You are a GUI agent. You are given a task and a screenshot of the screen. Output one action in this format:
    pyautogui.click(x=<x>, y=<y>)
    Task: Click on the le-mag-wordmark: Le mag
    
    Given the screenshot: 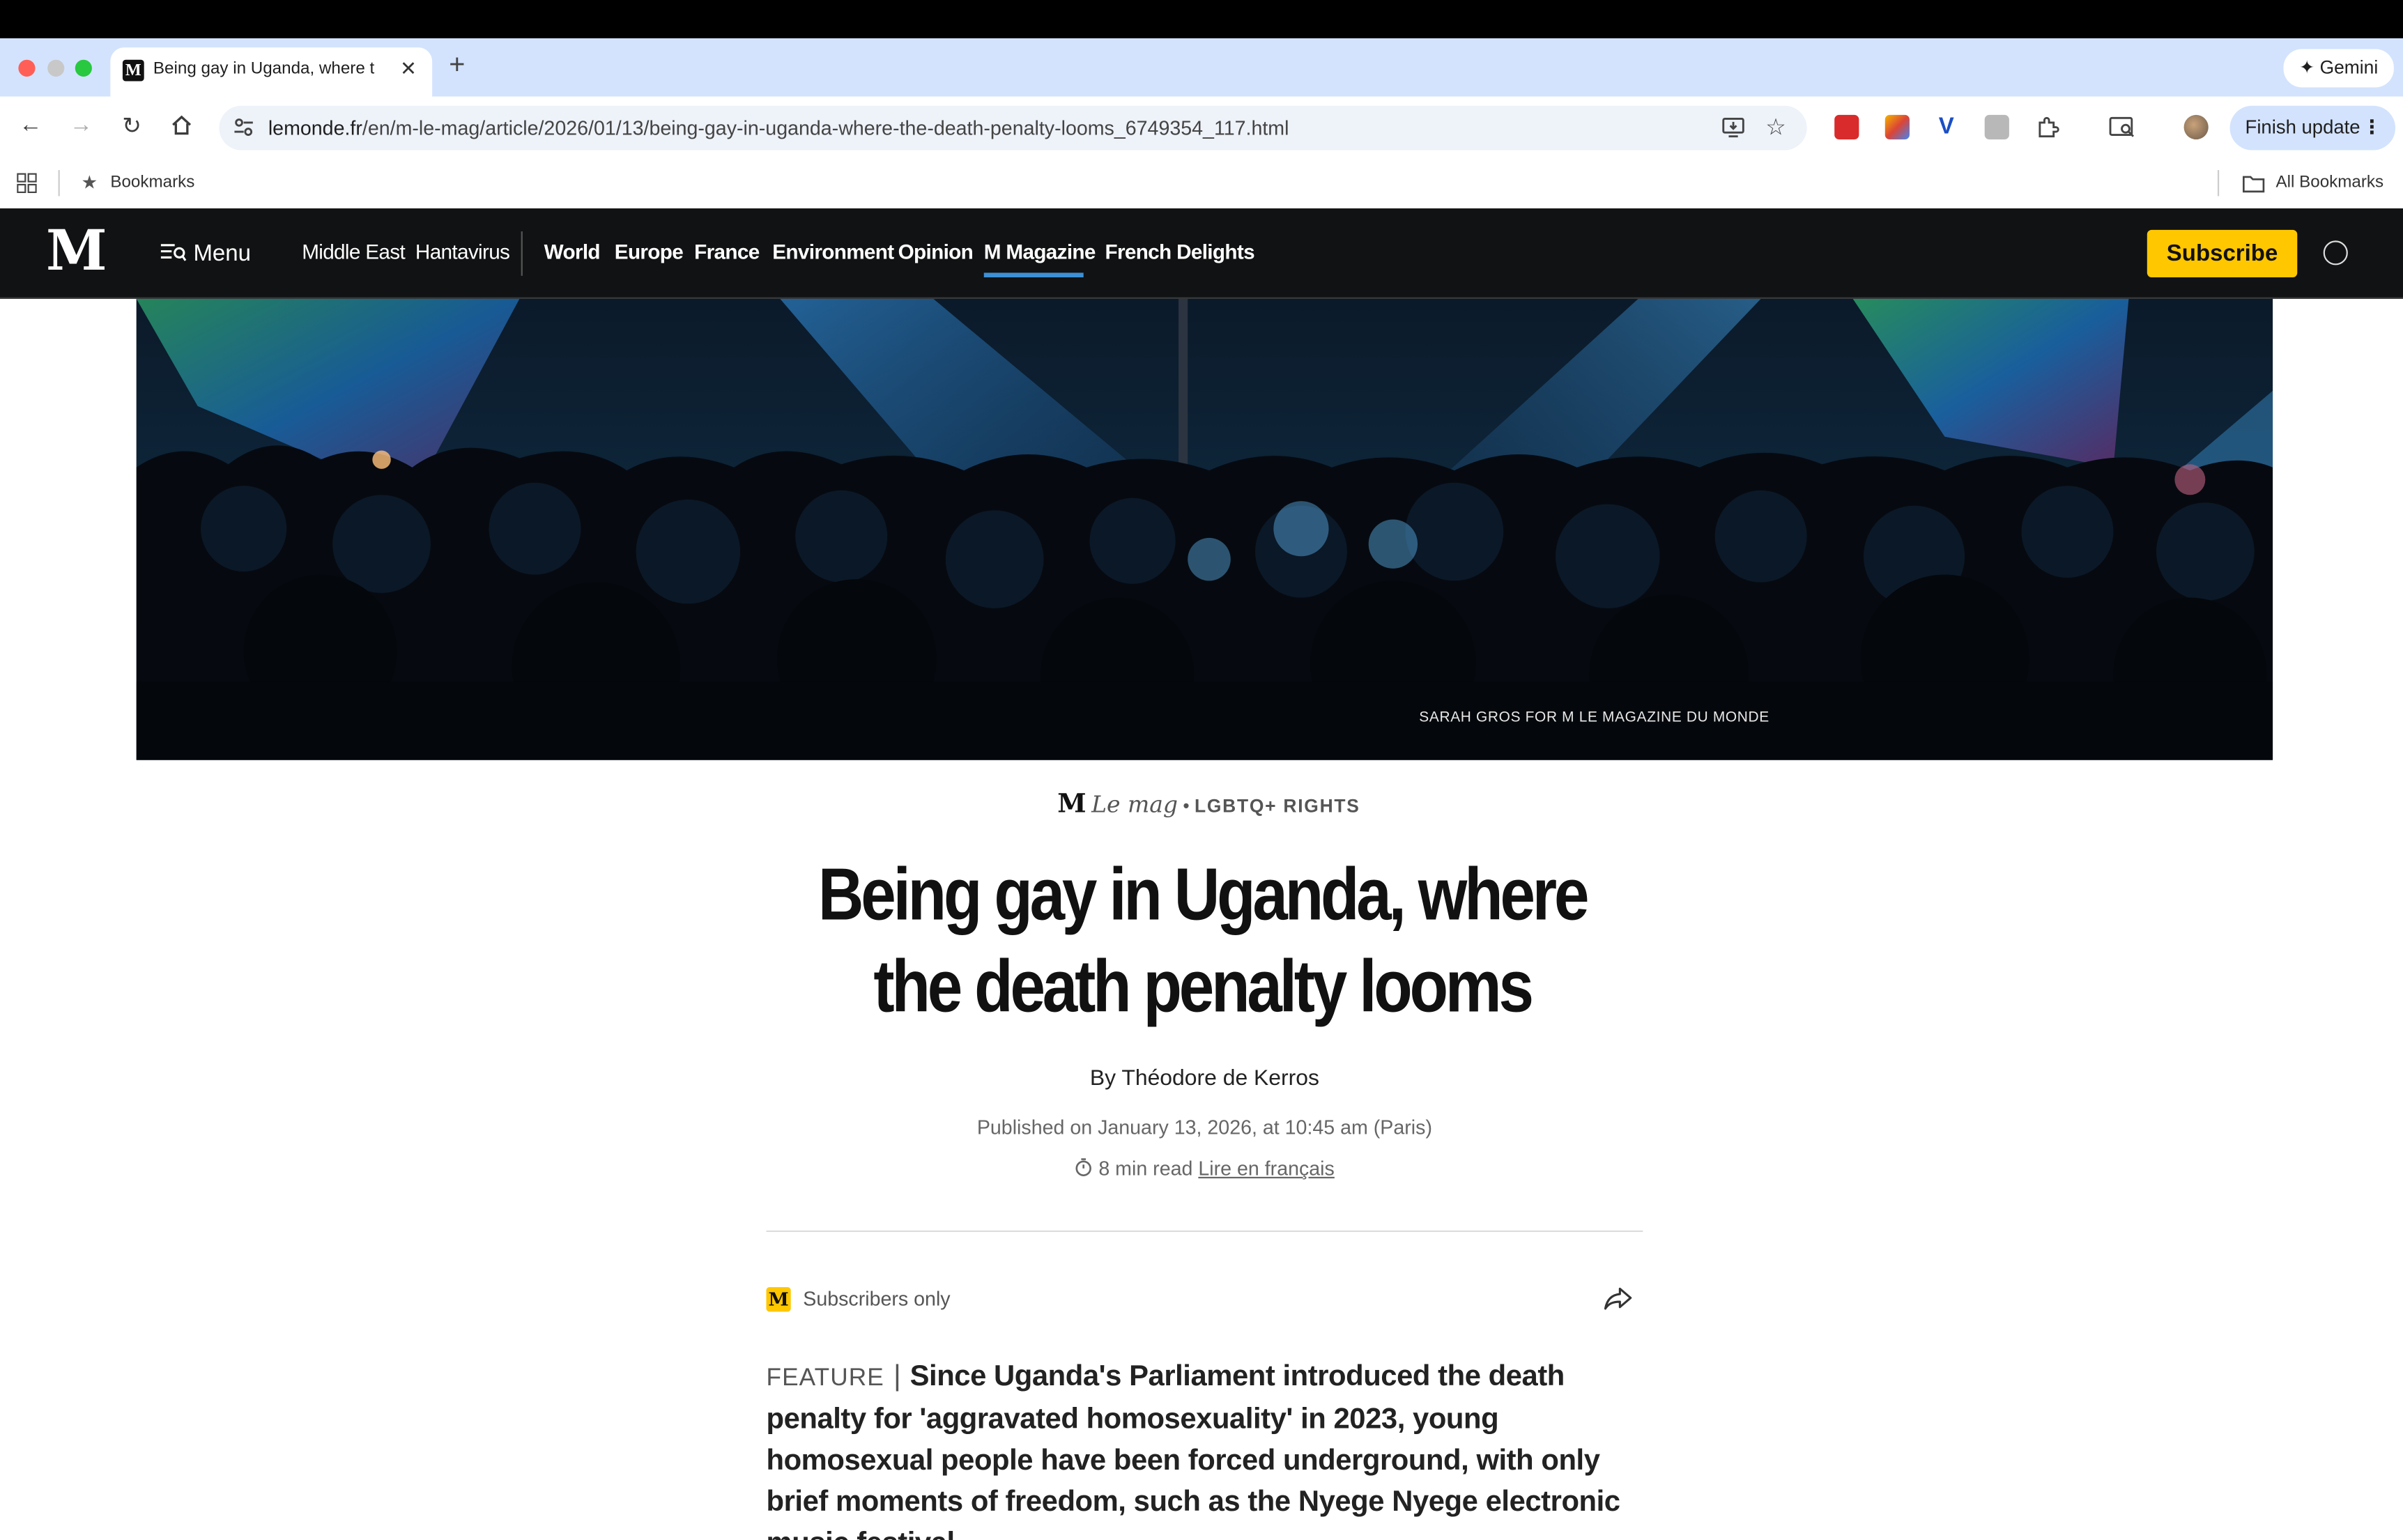 What is the action you would take?
    pyautogui.click(x=1135, y=805)
    